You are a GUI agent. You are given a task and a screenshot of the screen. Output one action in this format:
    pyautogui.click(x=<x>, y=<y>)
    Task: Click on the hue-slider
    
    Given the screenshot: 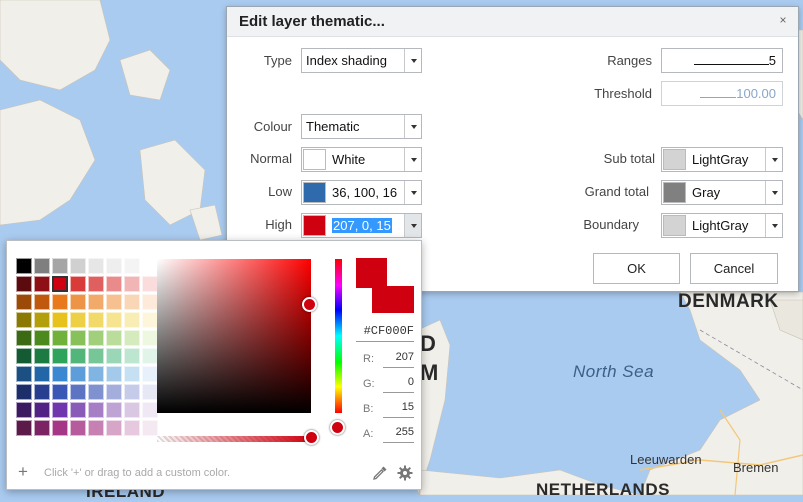 What is the action you would take?
    pyautogui.click(x=337, y=347)
    